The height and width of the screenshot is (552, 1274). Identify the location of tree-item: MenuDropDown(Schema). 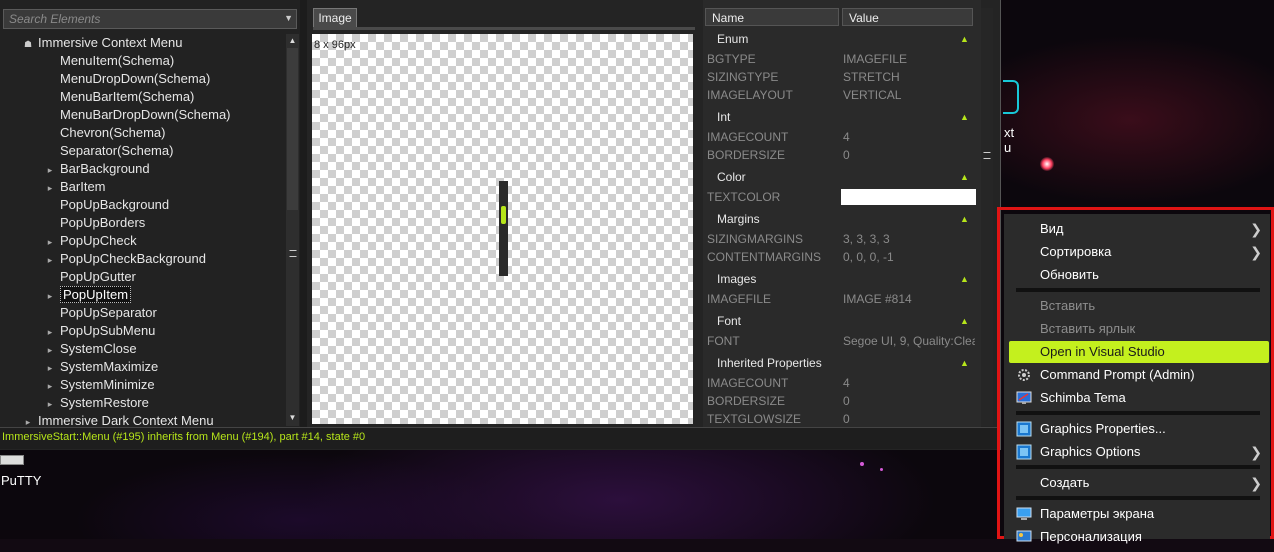
(127, 79).